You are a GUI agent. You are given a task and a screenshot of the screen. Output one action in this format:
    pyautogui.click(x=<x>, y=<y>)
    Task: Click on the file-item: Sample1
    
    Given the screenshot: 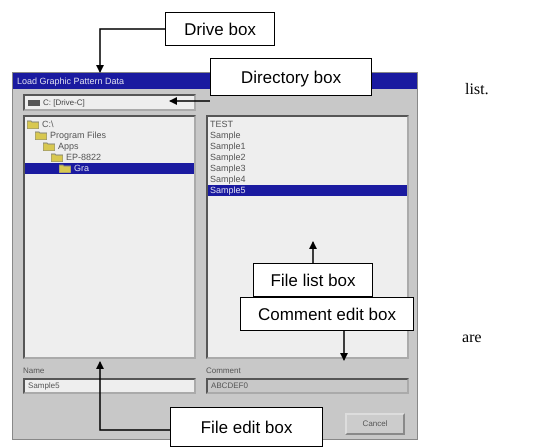 What is the action you would take?
    pyautogui.click(x=307, y=146)
    